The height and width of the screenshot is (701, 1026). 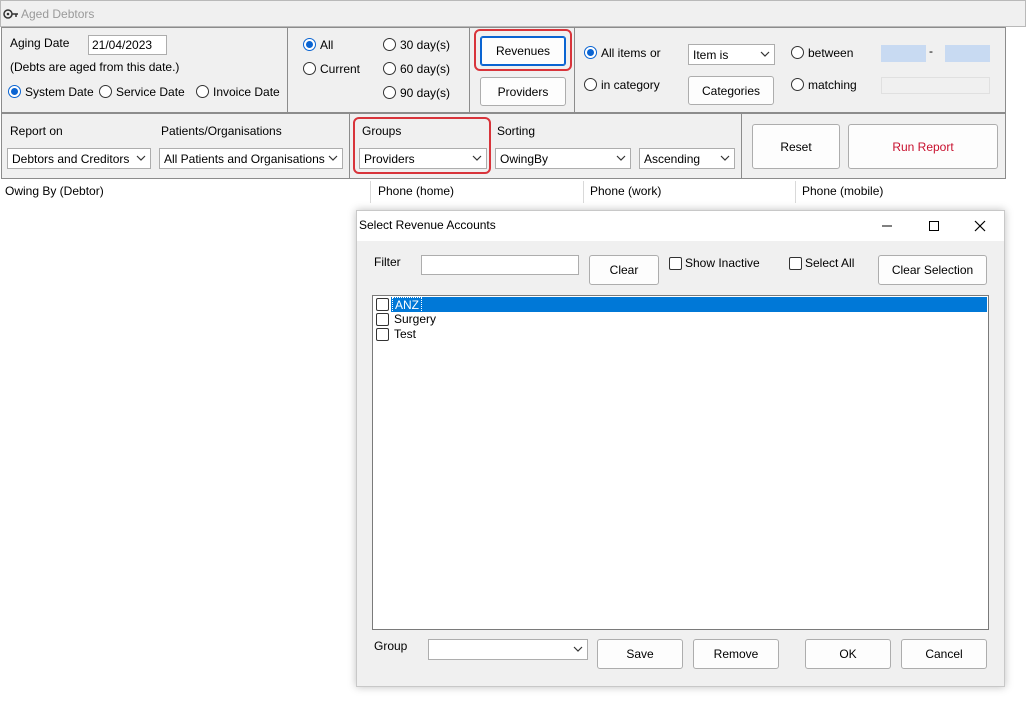 I want to click on clear-selection-button: Clear Selection, so click(x=932, y=270).